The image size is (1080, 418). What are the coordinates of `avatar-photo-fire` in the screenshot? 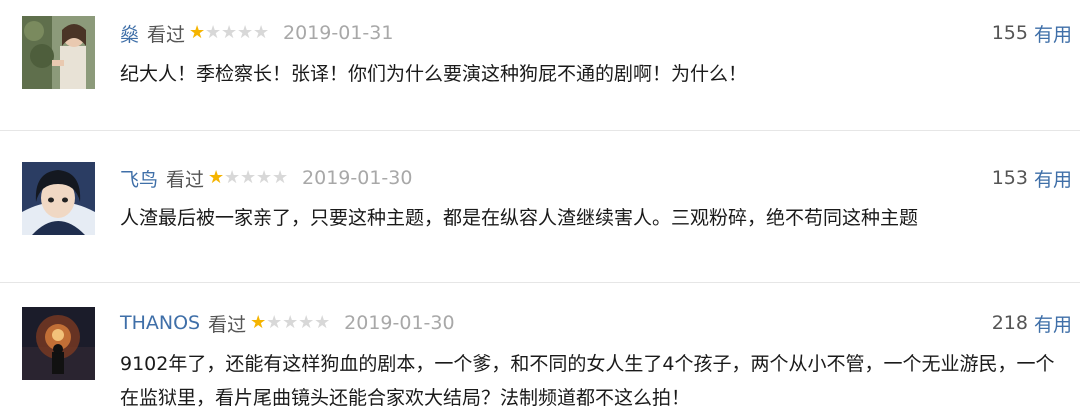 It's located at (58, 343).